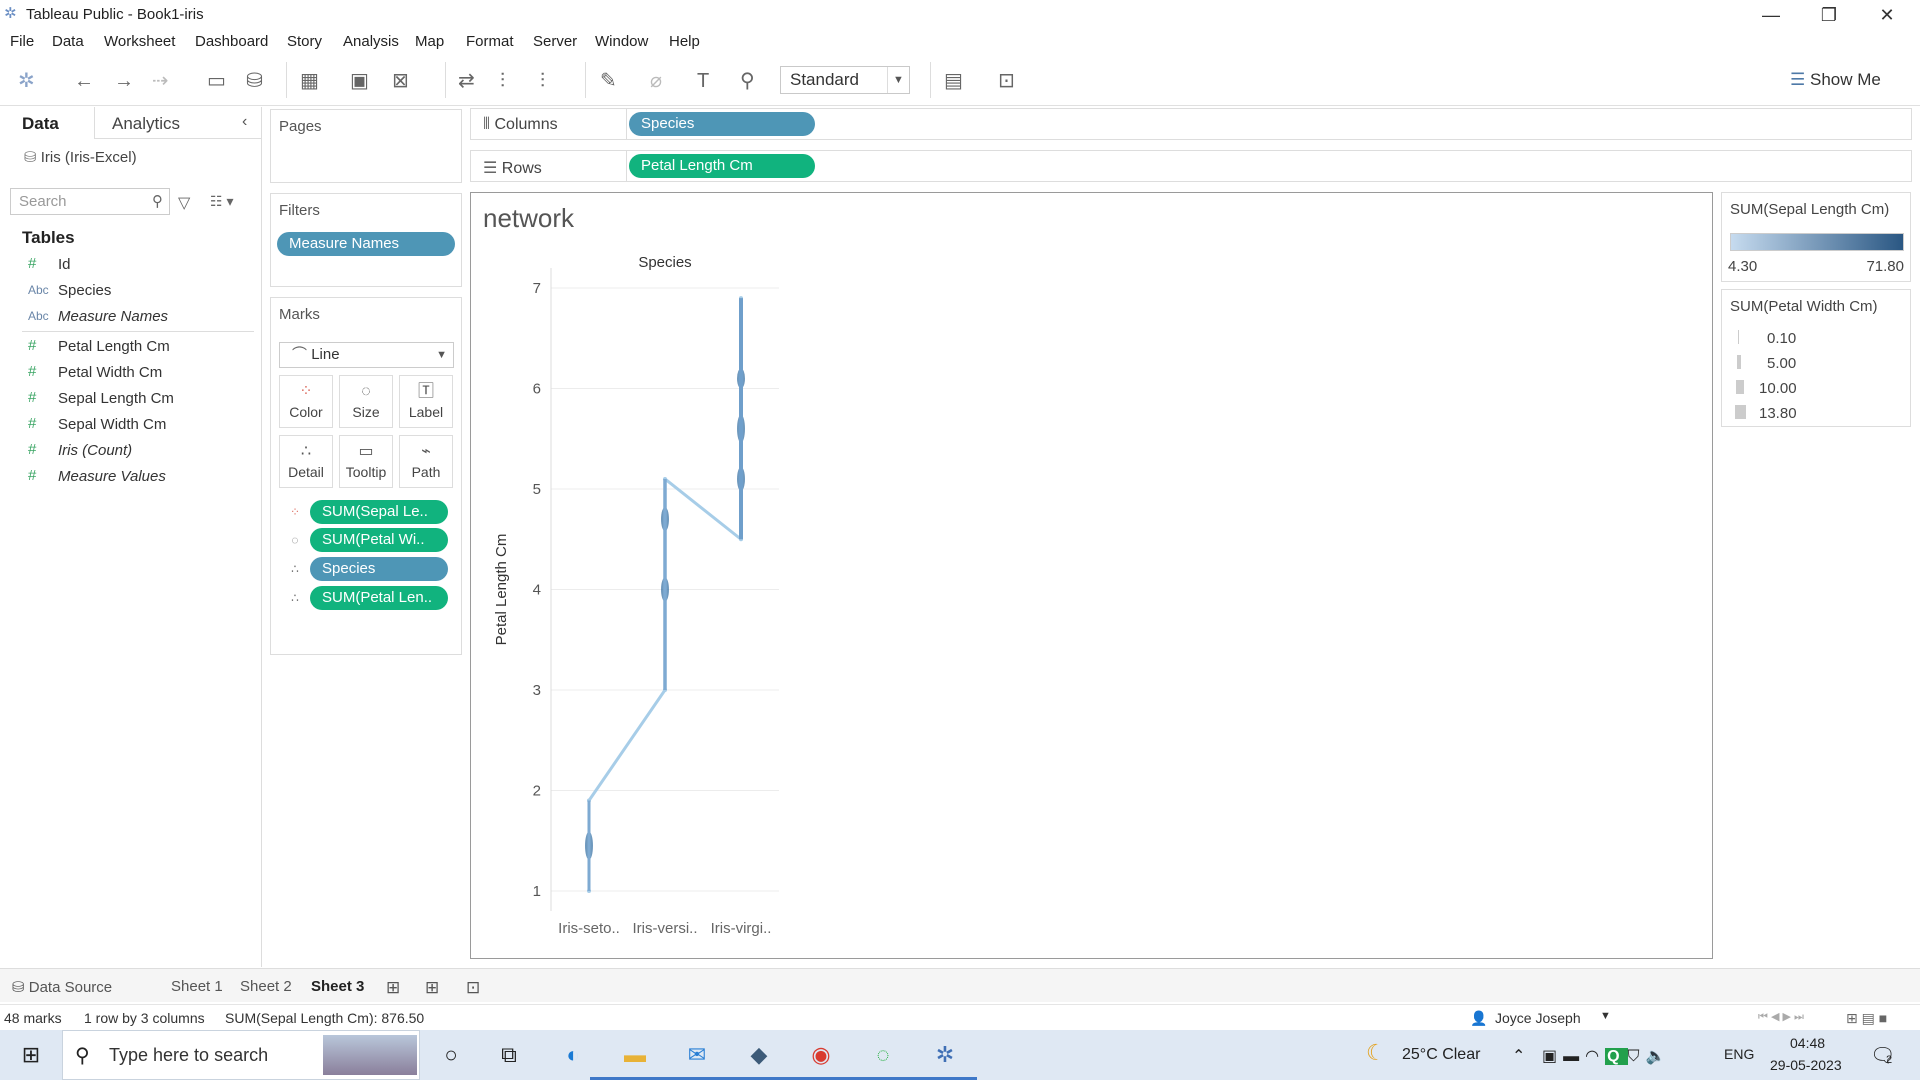 This screenshot has width=1920, height=1080. What do you see at coordinates (359, 81) in the screenshot?
I see `duplicate-sheet-icon: ▣` at bounding box center [359, 81].